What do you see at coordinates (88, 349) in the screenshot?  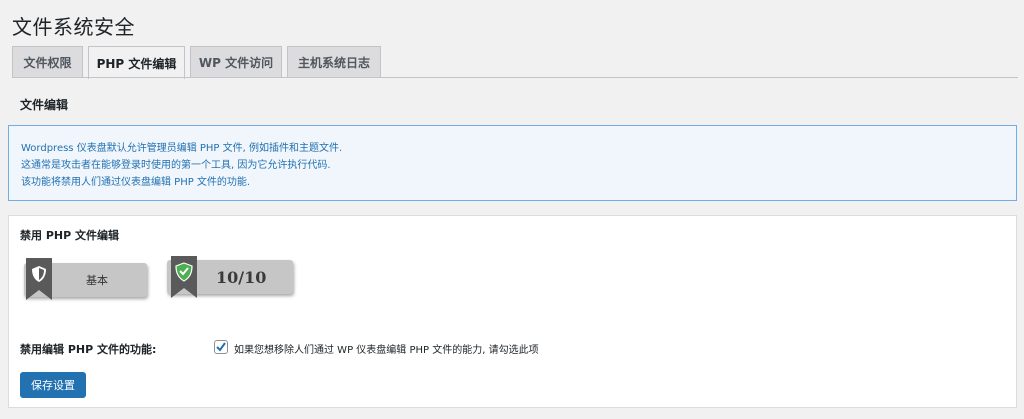 I see `disable-php-edit-label: 禁用编辑 PHP 文件的功能:` at bounding box center [88, 349].